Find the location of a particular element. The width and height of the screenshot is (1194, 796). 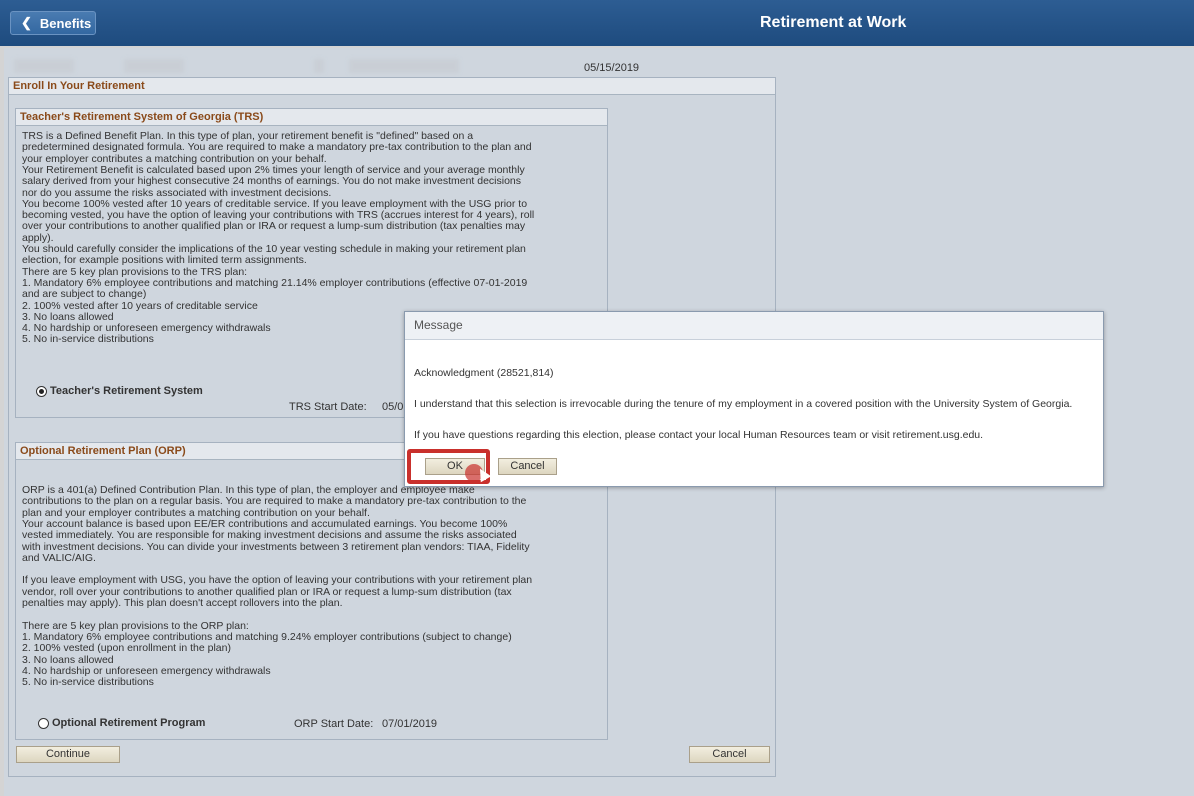

trs-start-date-label: TRS Start Date: is located at coordinates (328, 407).